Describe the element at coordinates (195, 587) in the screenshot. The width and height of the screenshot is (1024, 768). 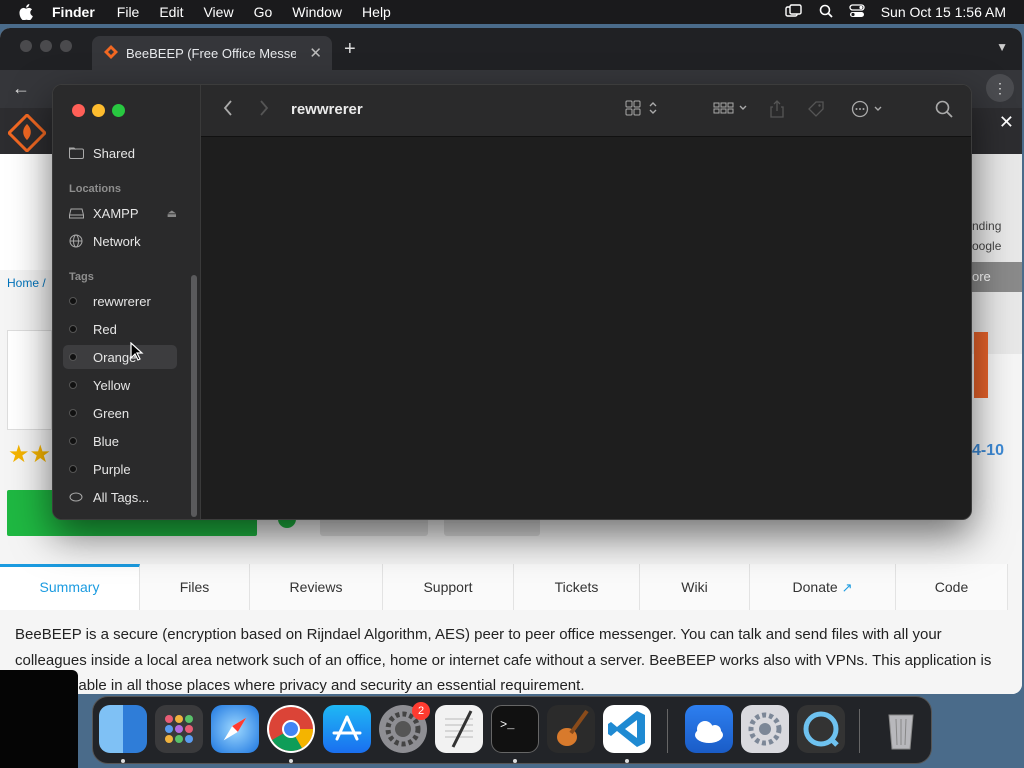
I see `tab-files: Files` at that location.